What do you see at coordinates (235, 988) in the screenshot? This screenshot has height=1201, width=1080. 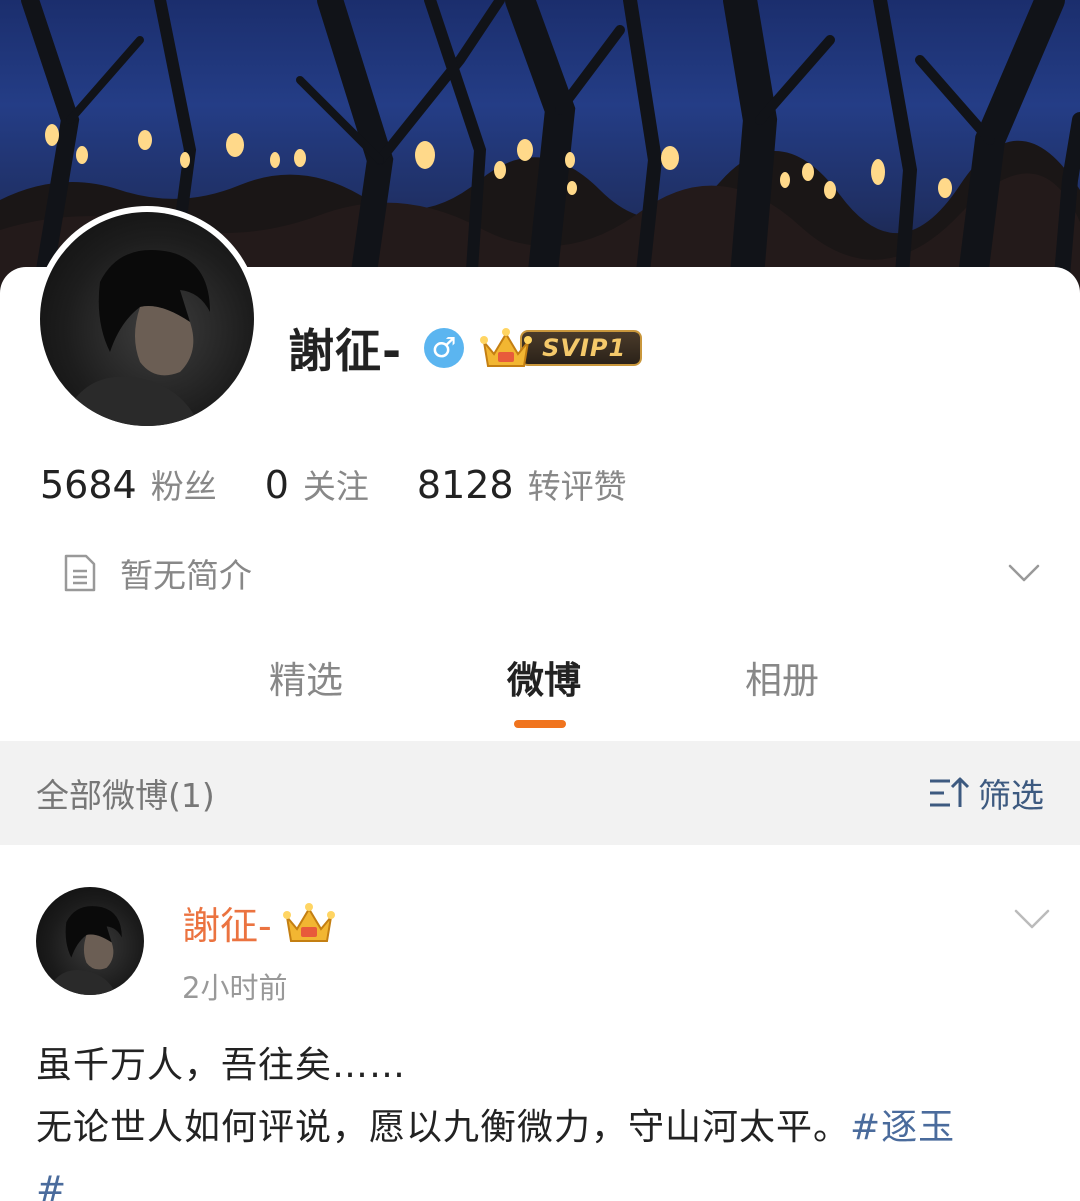 I see `post-timestamp: 2小时前` at bounding box center [235, 988].